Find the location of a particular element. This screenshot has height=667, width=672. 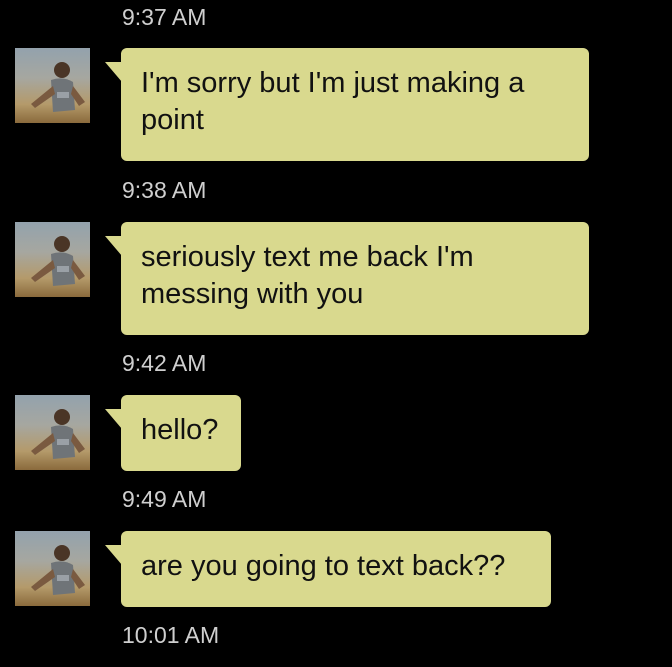

timestamp: 10:01 AM is located at coordinates (171, 635).